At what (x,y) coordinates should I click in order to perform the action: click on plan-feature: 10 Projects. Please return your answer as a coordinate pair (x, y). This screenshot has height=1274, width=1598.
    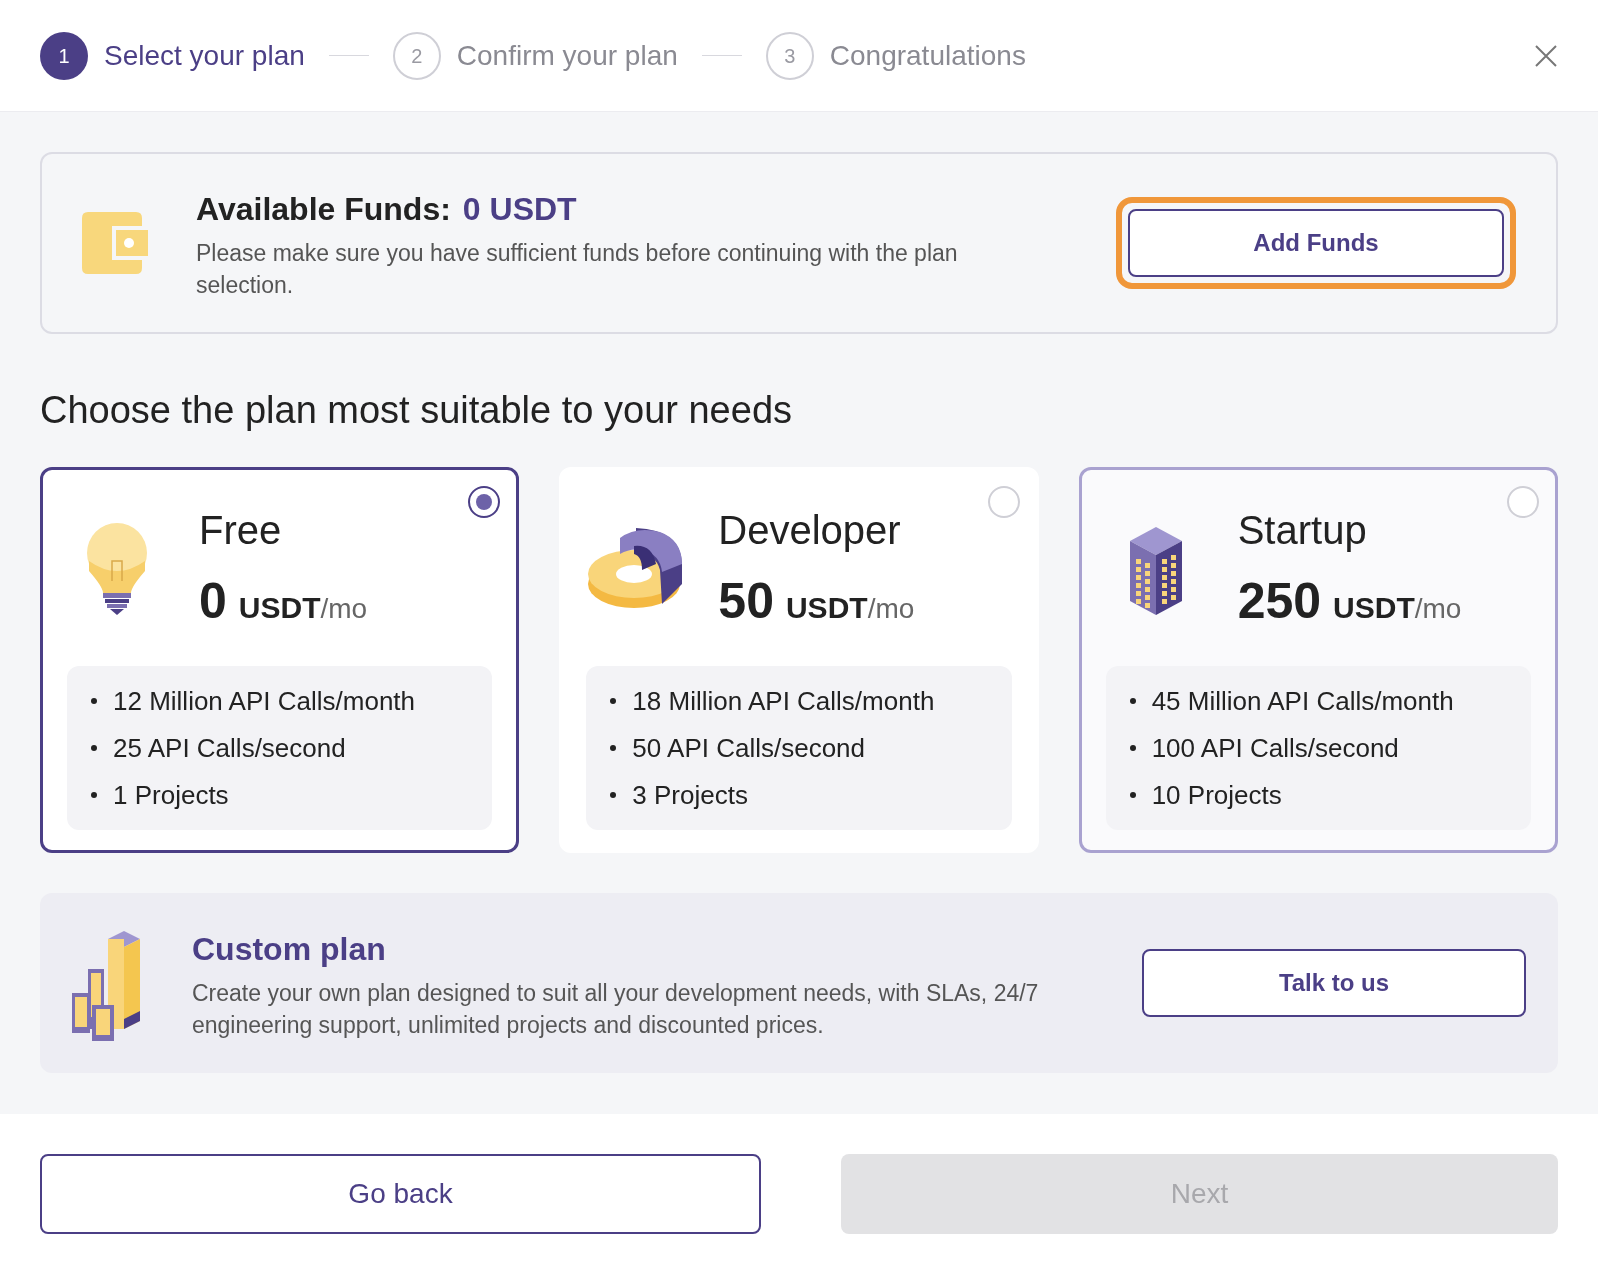
    Looking at the image, I should click on (1216, 795).